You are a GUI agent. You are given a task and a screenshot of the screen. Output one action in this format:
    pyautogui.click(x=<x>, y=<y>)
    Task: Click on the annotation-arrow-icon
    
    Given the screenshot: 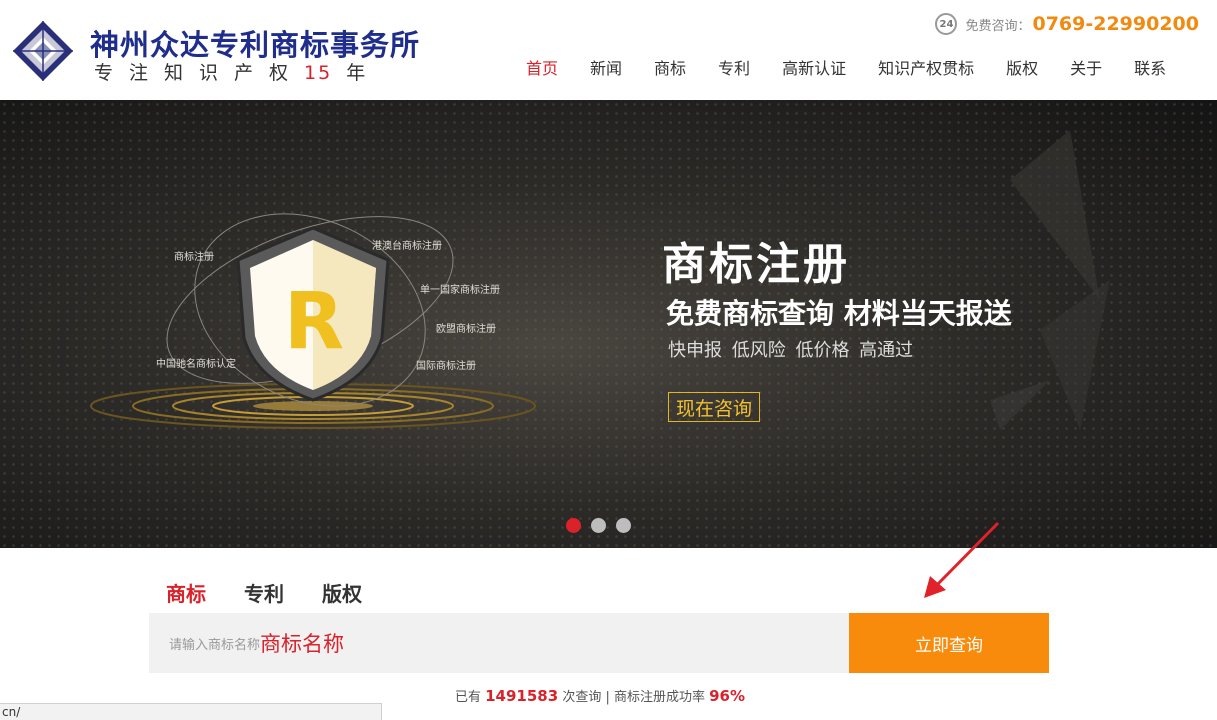 What is the action you would take?
    pyautogui.click(x=962, y=559)
    